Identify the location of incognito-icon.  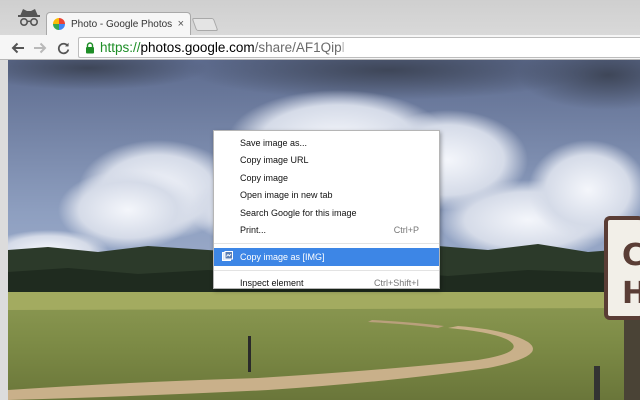
(29, 18).